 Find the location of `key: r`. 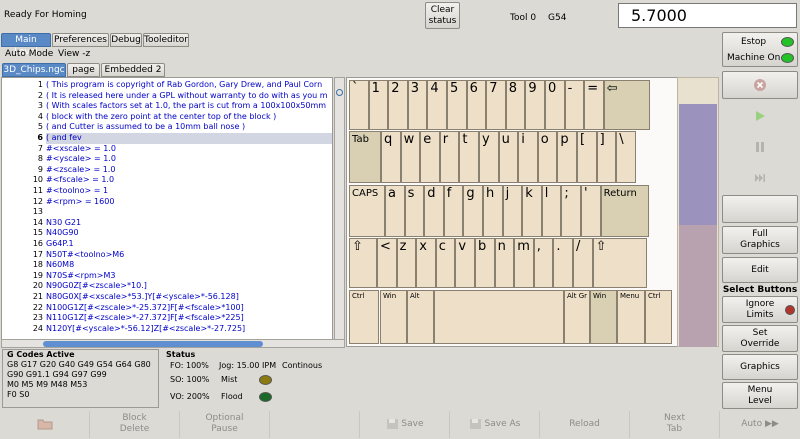

key: r is located at coordinates (449, 157).